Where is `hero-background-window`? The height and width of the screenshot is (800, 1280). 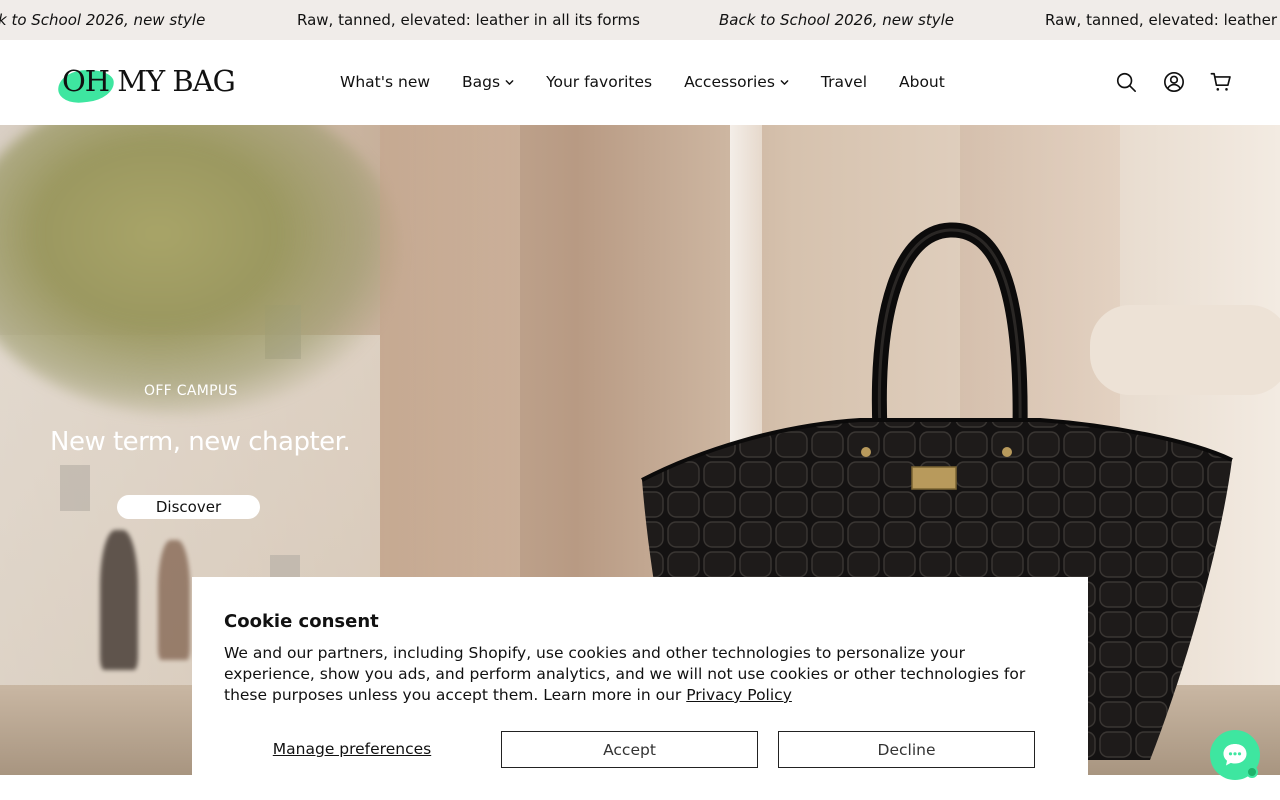 hero-background-window is located at coordinates (75, 488).